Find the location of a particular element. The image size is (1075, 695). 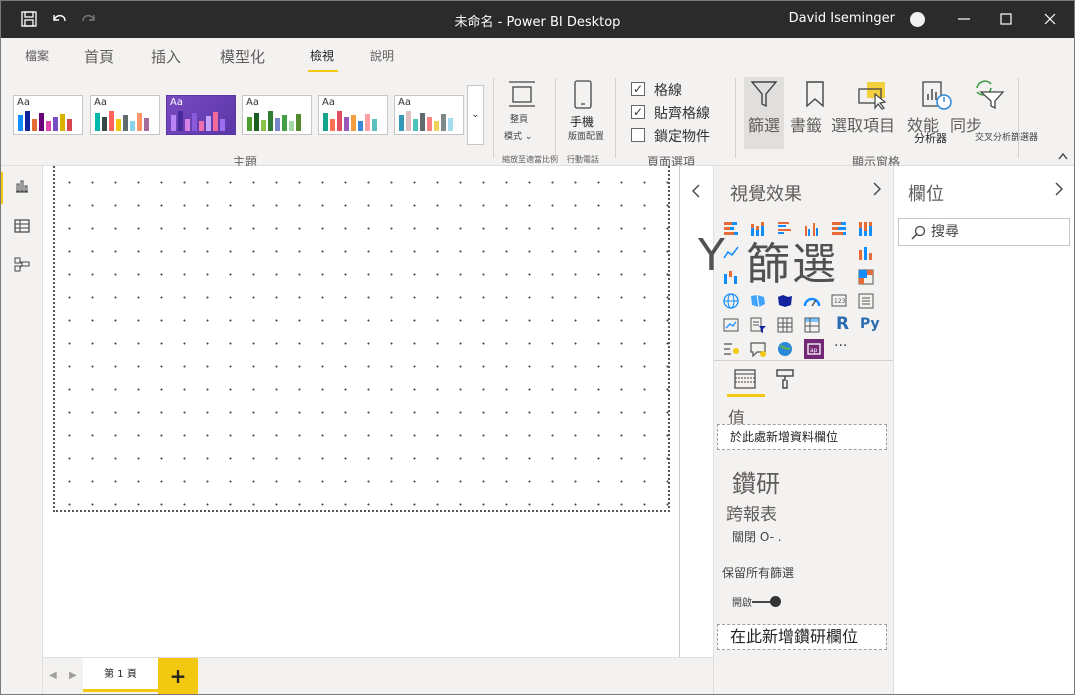

fields-search-box is located at coordinates (984, 232).